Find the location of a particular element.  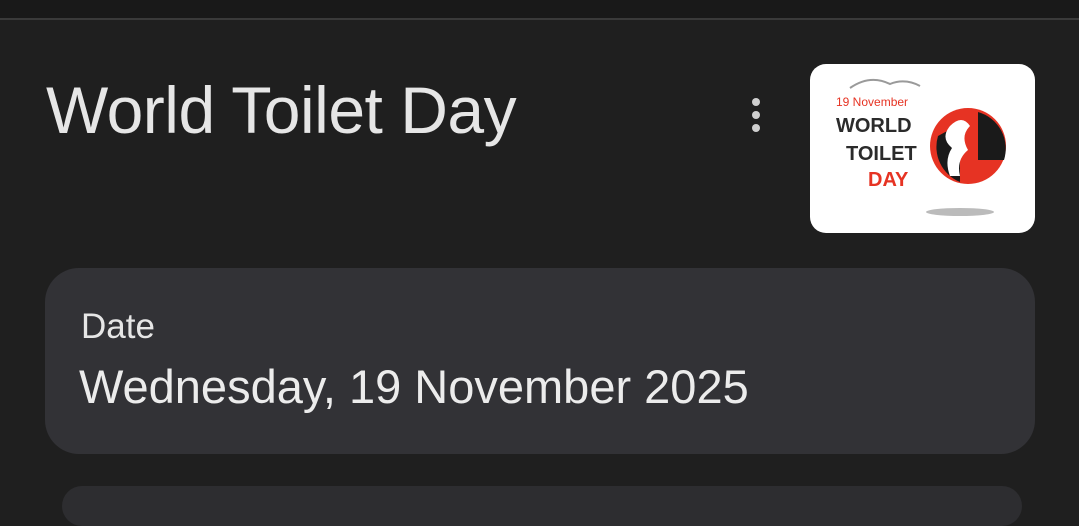

status-bar-edge is located at coordinates (539, 10).